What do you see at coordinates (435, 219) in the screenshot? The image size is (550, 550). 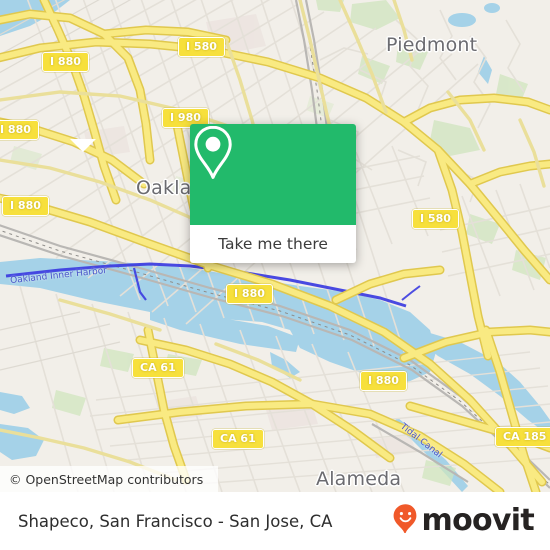 I see `highway-shield-i580-east: I 580` at bounding box center [435, 219].